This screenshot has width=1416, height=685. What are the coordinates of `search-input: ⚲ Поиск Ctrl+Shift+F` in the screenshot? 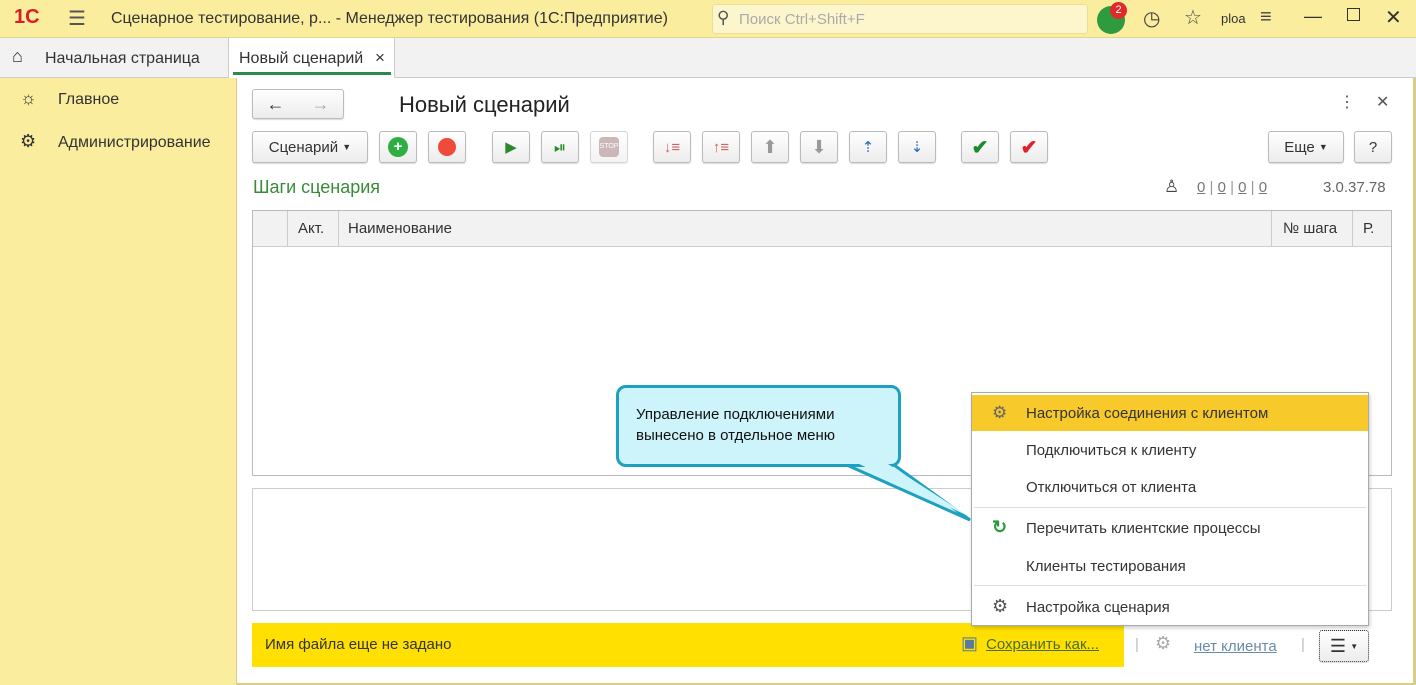 It's located at (900, 19).